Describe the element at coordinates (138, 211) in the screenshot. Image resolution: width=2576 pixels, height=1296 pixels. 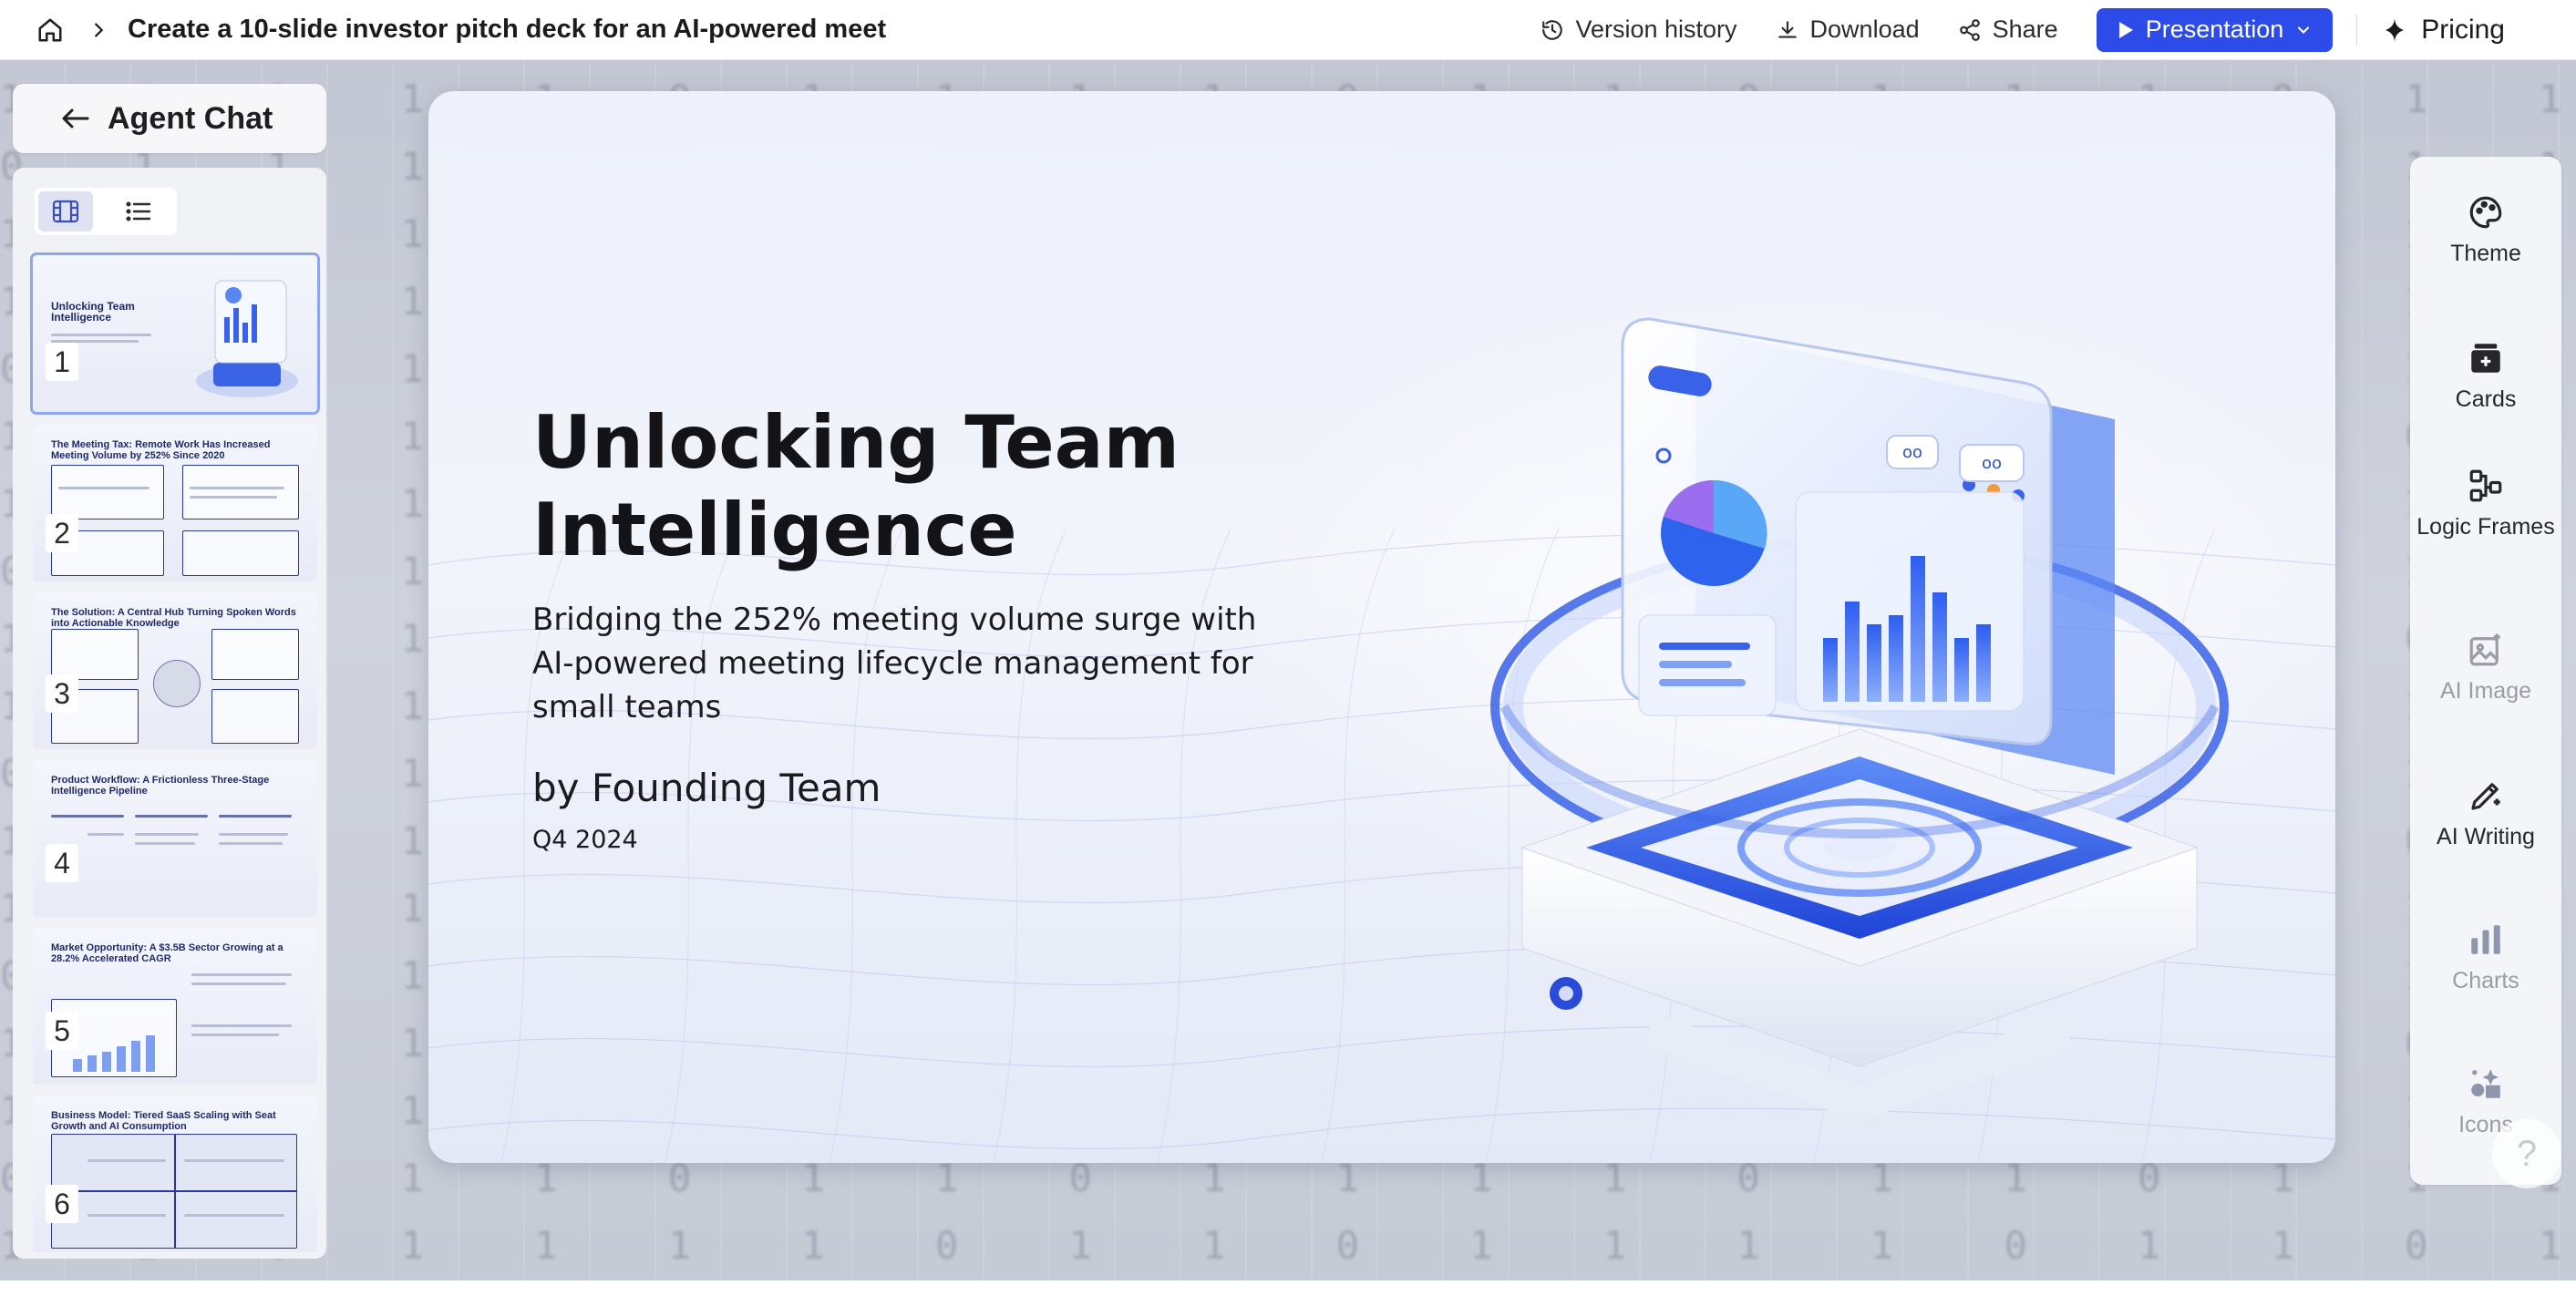
I see `list-view-button` at that location.